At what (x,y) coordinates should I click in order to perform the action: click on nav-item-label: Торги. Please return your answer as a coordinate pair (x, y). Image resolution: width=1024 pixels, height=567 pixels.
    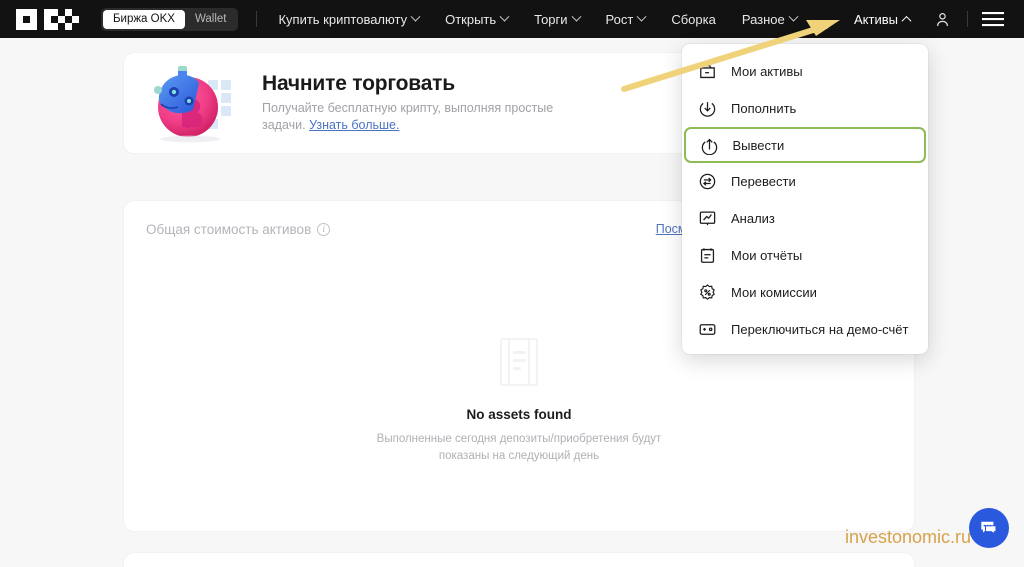
    Looking at the image, I should click on (551, 19).